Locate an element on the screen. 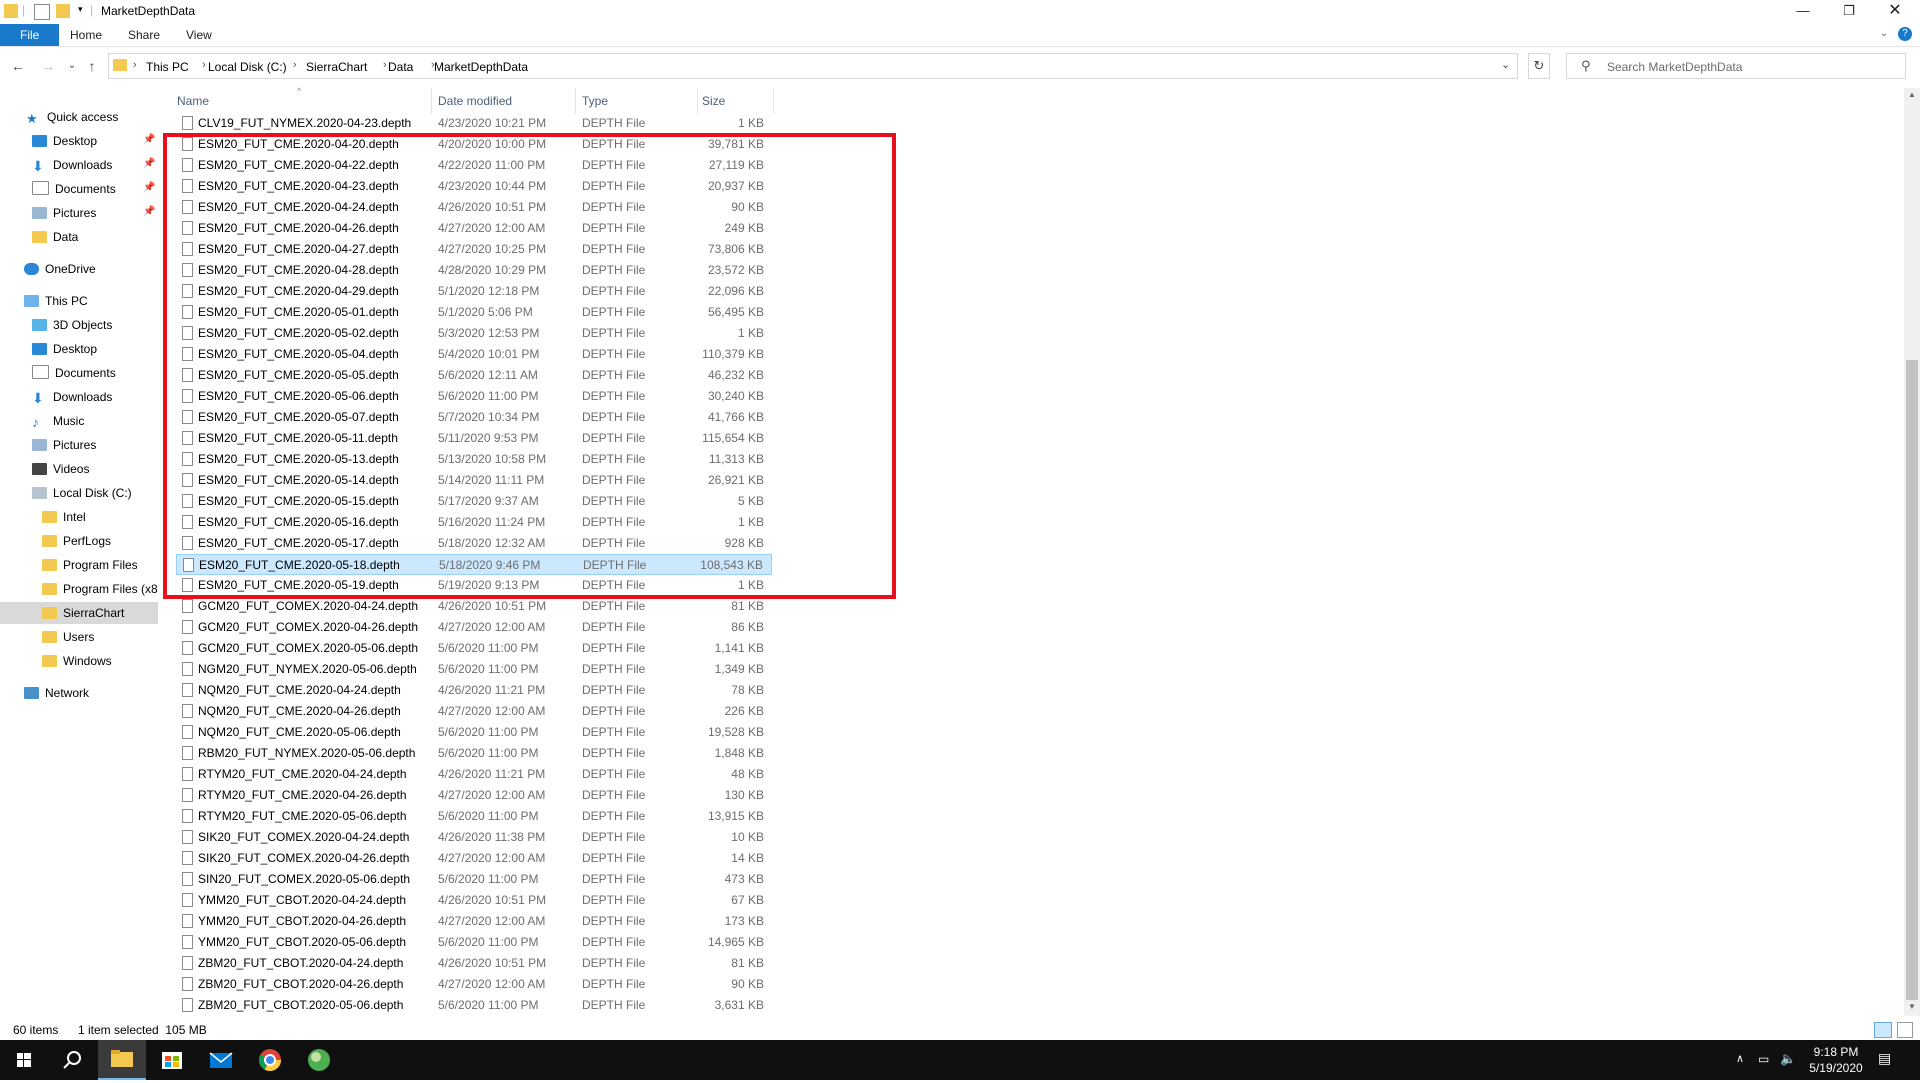 The width and height of the screenshot is (1920, 1083). column-header-size: Size is located at coordinates (713, 101).